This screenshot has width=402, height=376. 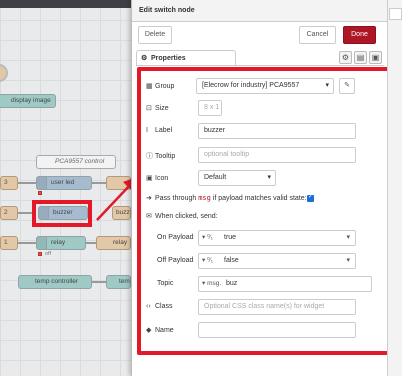 What do you see at coordinates (6, 212) in the screenshot?
I see `node-number: 2` at bounding box center [6, 212].